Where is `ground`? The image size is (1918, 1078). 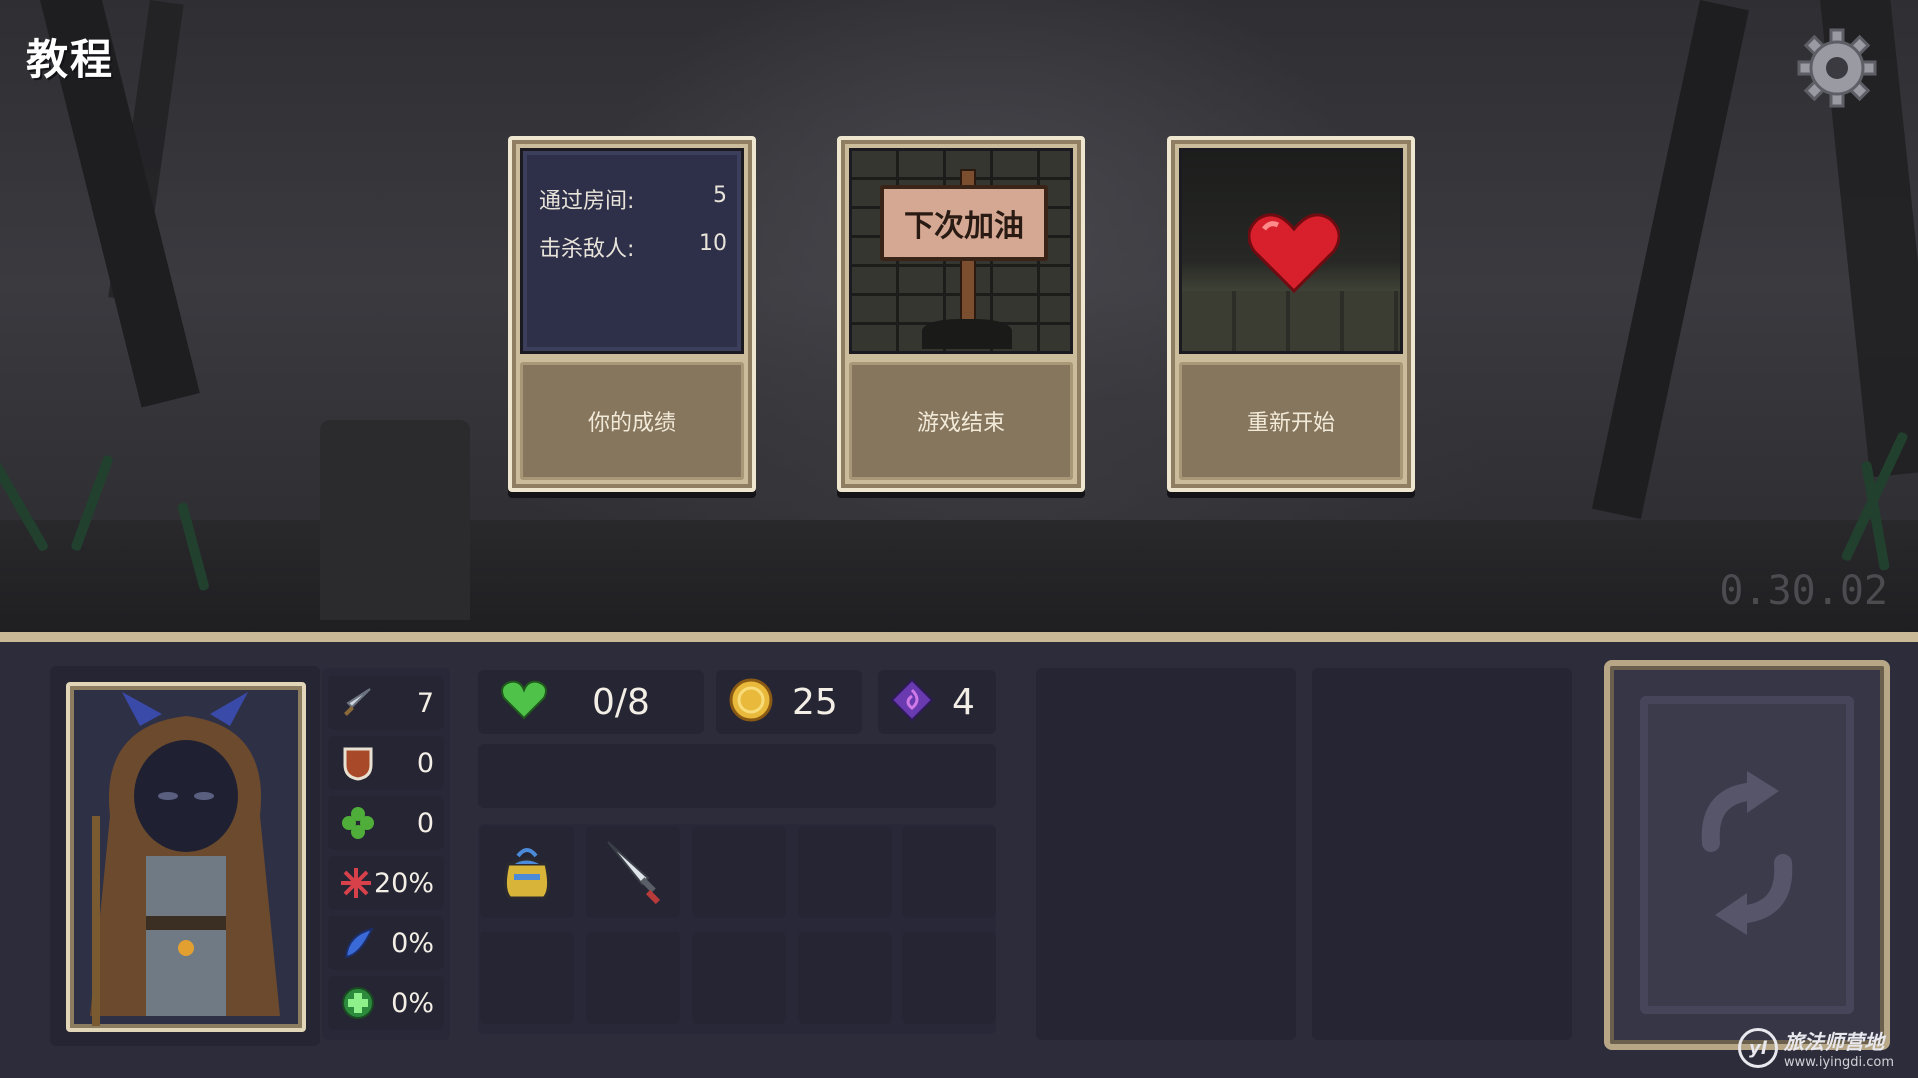
ground is located at coordinates (959, 576).